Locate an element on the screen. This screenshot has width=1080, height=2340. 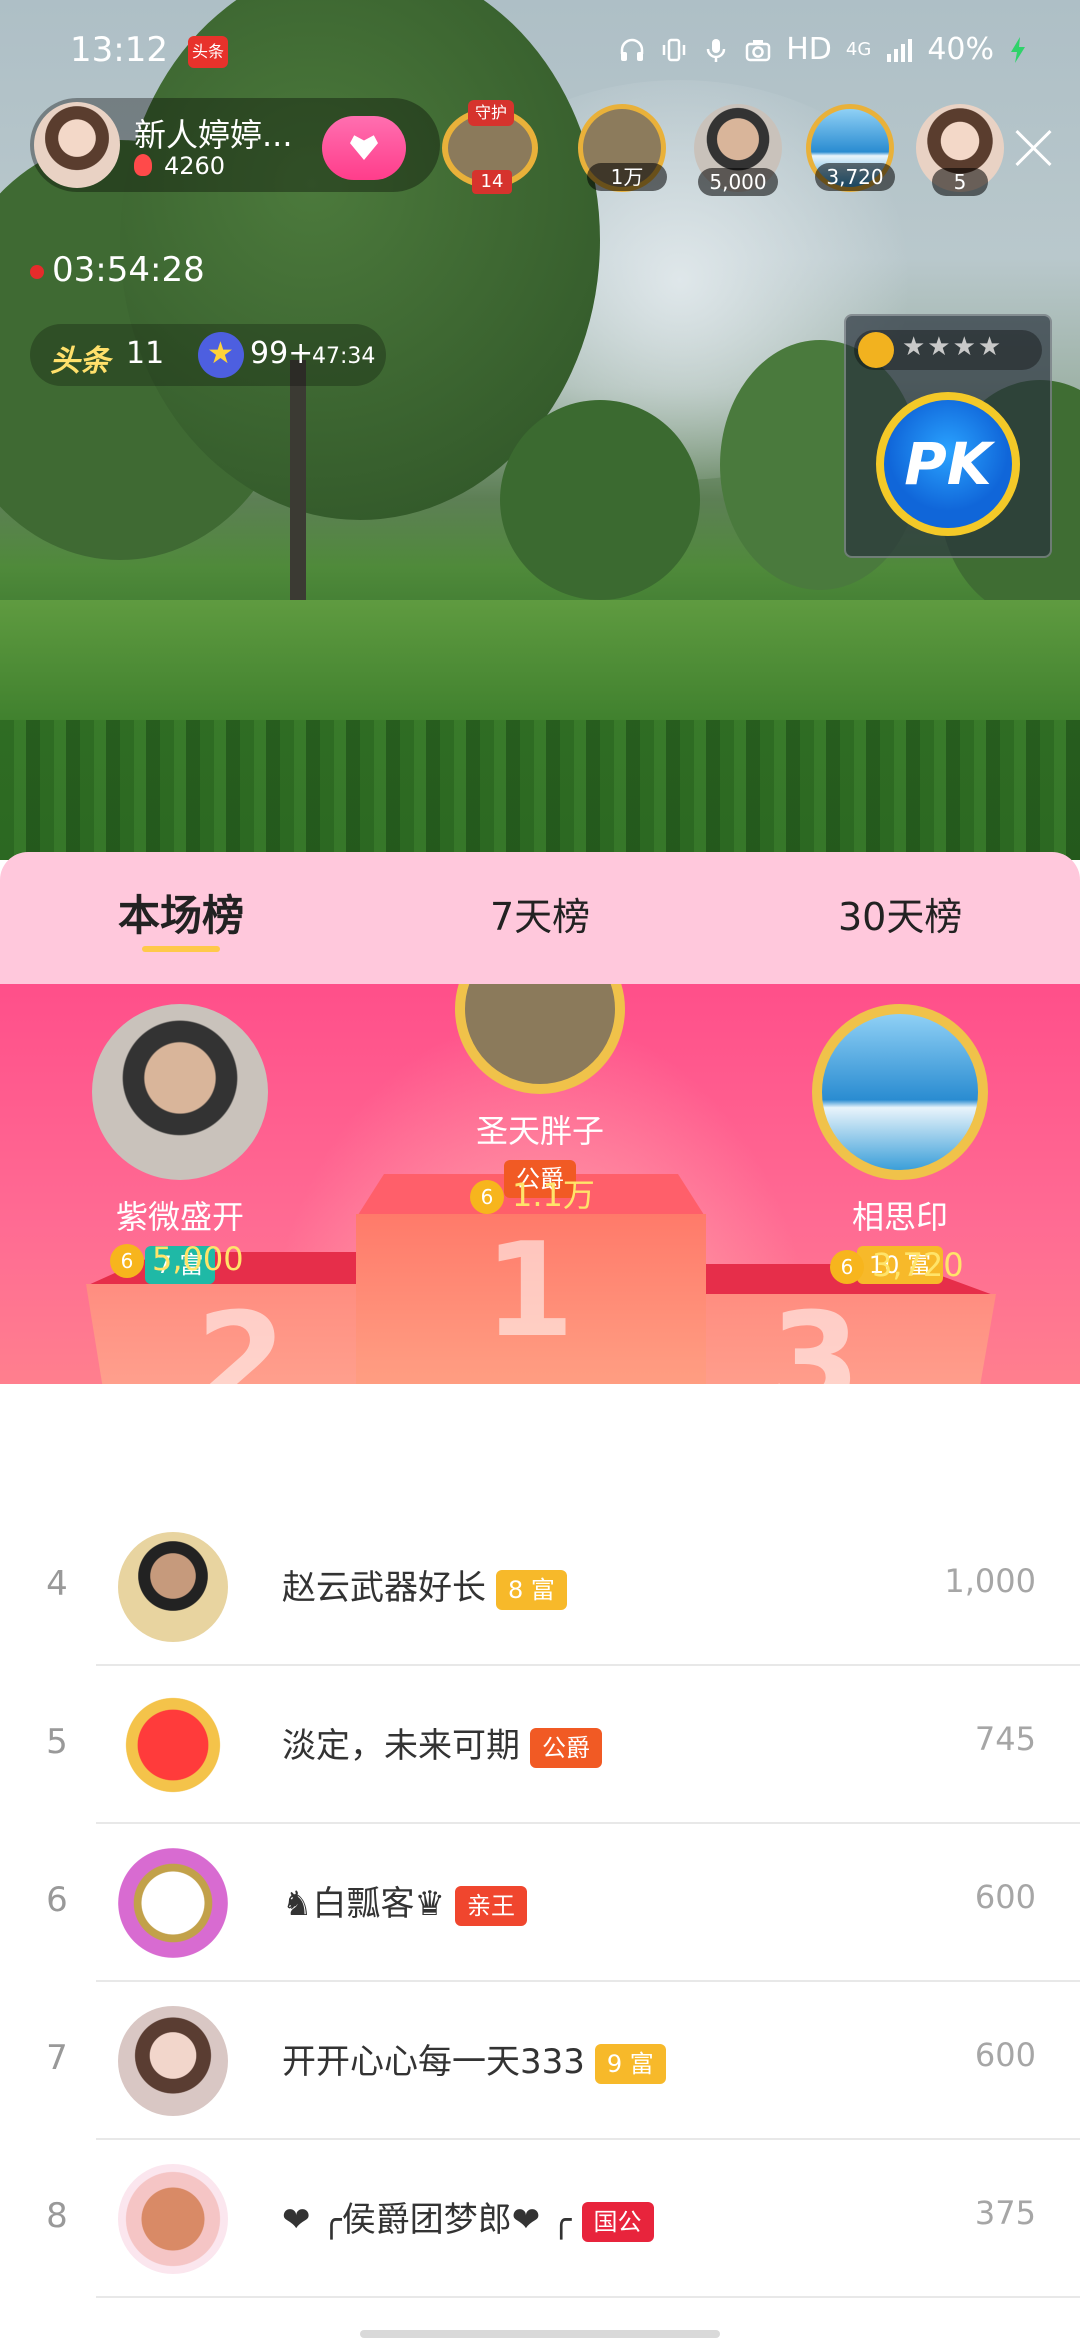
signal-4g-indicator: 4G is located at coordinates (858, 49).